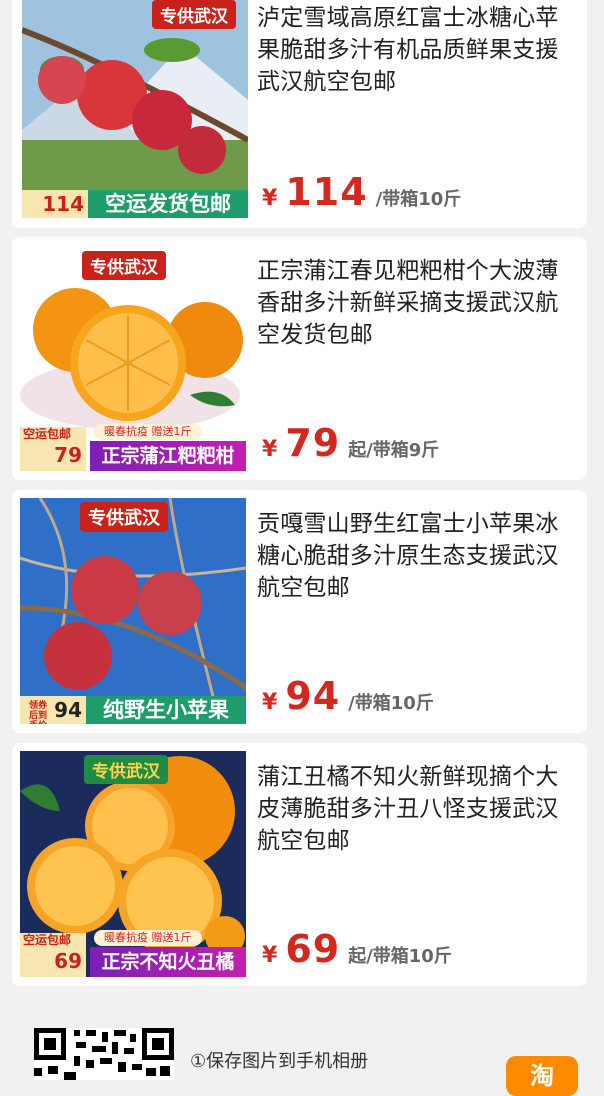 This screenshot has width=604, height=1096. What do you see at coordinates (418, 556) in the screenshot?
I see `product-title: 贡嘎雪山野生红富士小苹果冰糖心脆甜多汁原生态支援武汉航空包邮` at bounding box center [418, 556].